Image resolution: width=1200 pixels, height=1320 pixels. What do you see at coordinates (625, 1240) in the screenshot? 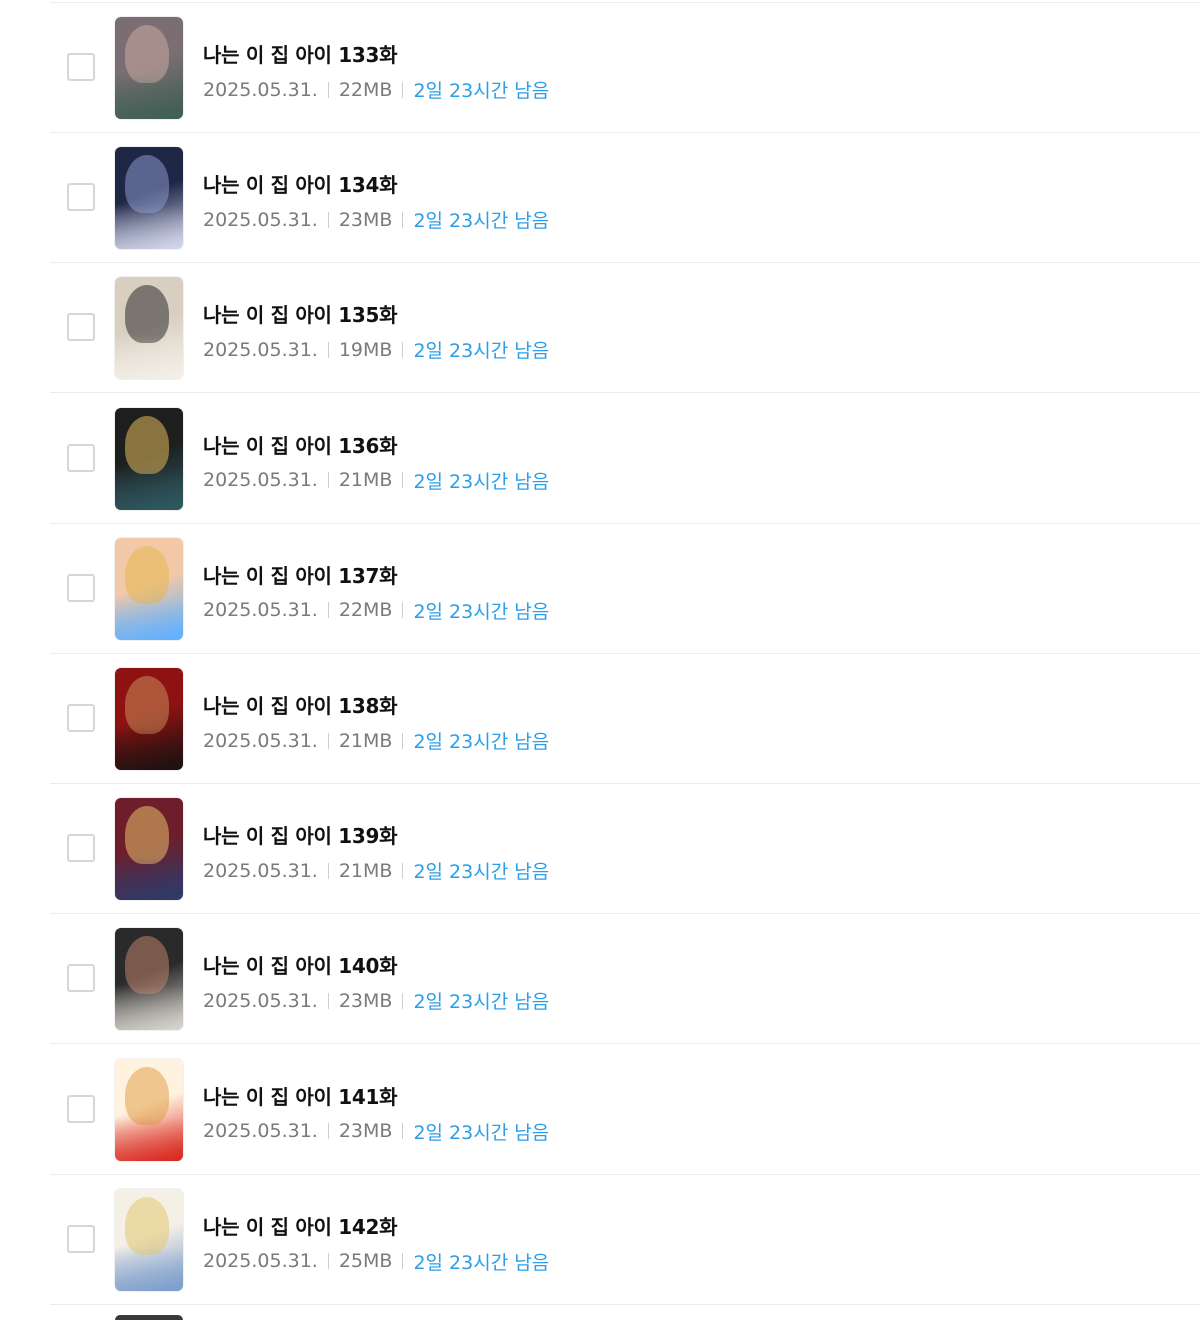
I see `episode-row: 나는 이 집 아이 142화 2025.05.31. 25MB 2일 23시간 남음` at bounding box center [625, 1240].